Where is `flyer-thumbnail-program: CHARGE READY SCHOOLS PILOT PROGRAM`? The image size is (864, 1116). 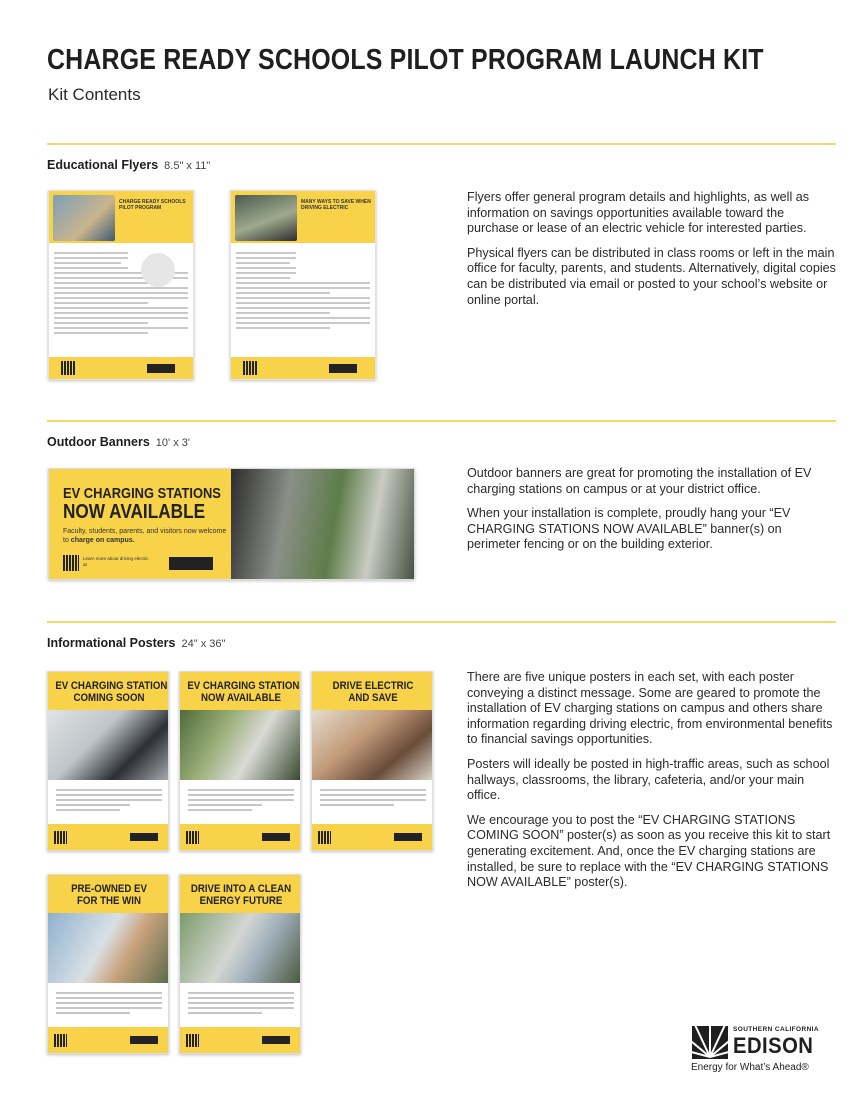
flyer-thumbnail-program: CHARGE READY SCHOOLS PILOT PROGRAM is located at coordinates (121, 285).